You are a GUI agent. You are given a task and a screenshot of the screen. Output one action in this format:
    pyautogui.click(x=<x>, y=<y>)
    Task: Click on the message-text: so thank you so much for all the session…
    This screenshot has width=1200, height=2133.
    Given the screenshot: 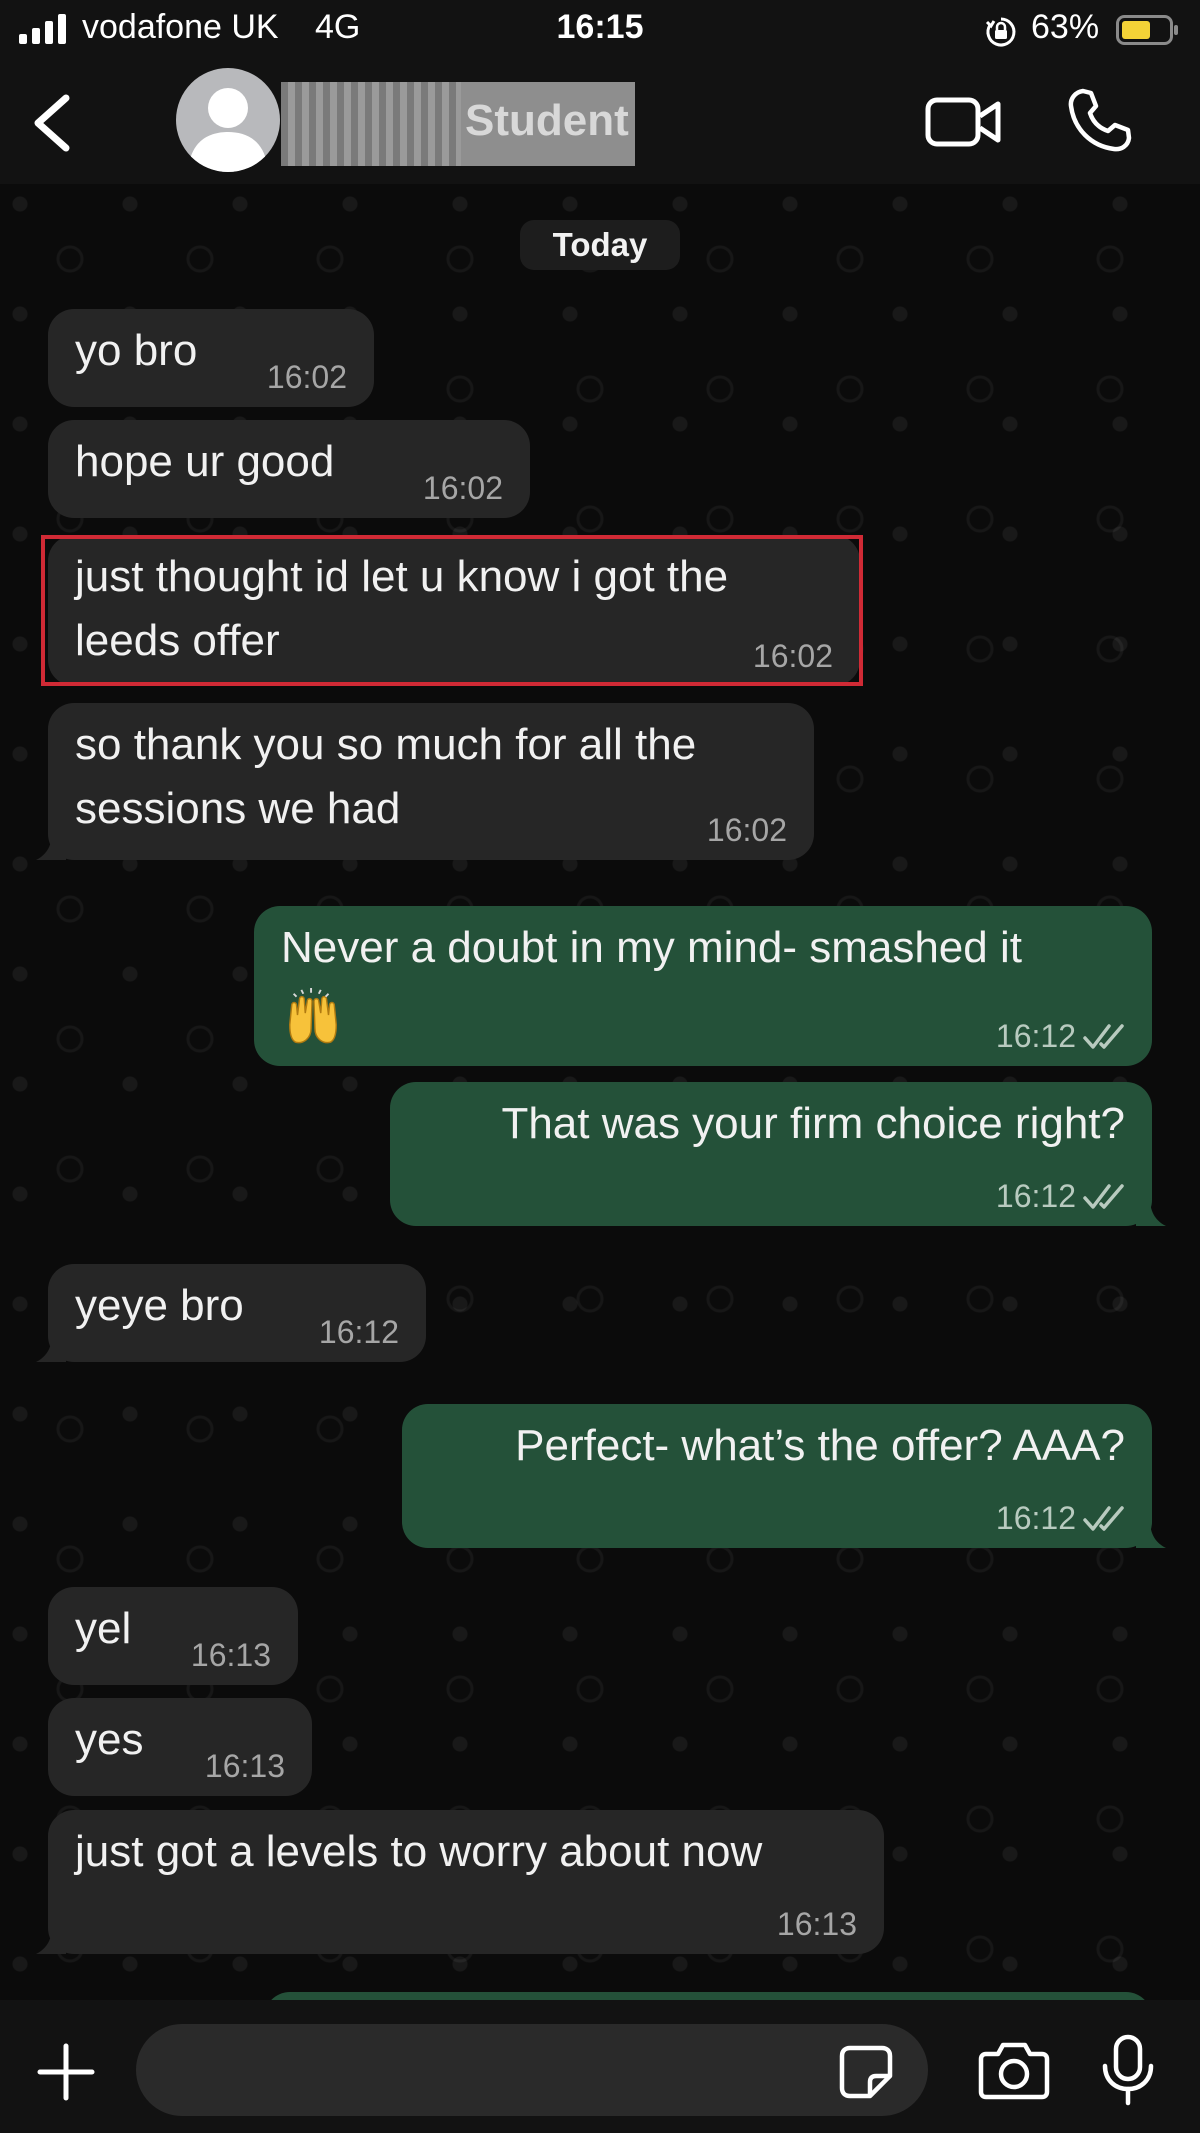 What is the action you would take?
    pyautogui.click(x=386, y=776)
    